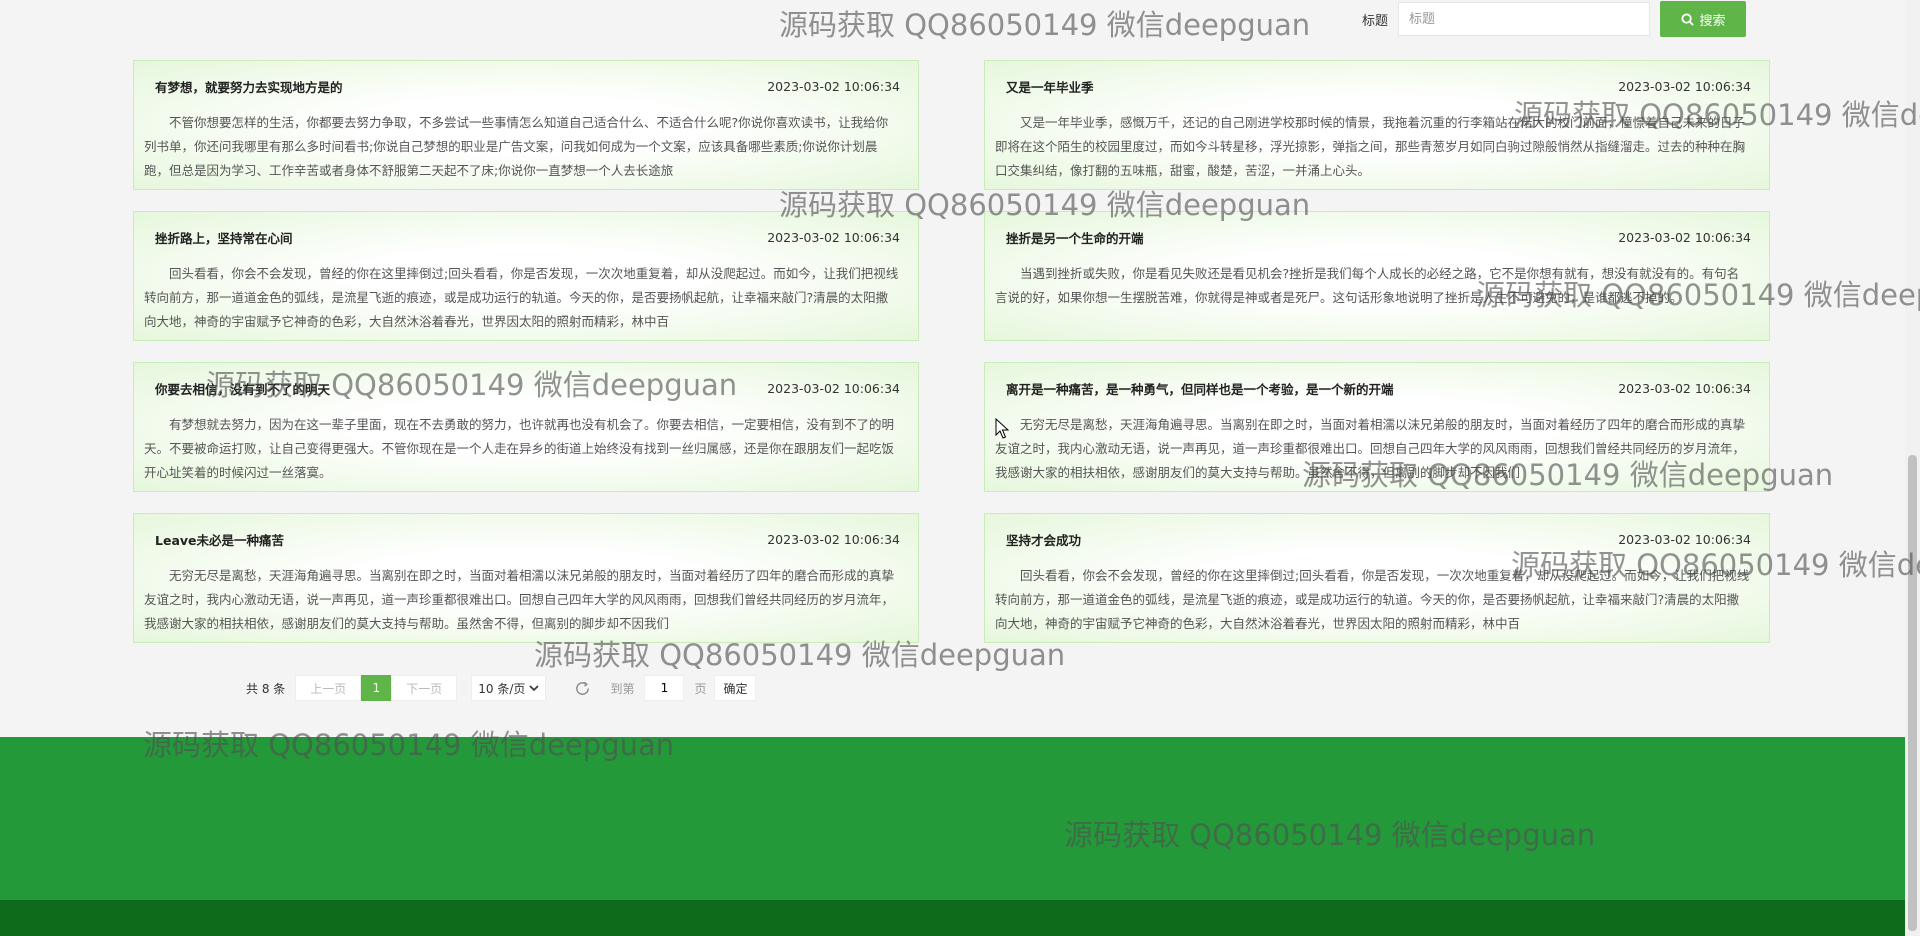  Describe the element at coordinates (1200, 388) in the screenshot. I see `card-title: 离开是一种痛苦，是一种勇气，但同样也是一个考验，是一个新的开端` at that location.